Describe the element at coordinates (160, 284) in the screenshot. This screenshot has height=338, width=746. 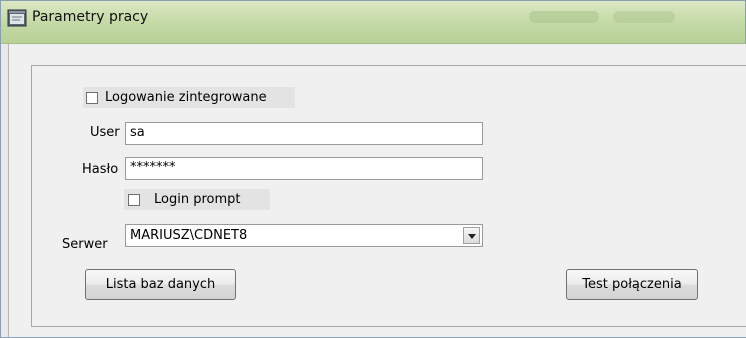
I see `database-list-button: Lista baz danych` at that location.